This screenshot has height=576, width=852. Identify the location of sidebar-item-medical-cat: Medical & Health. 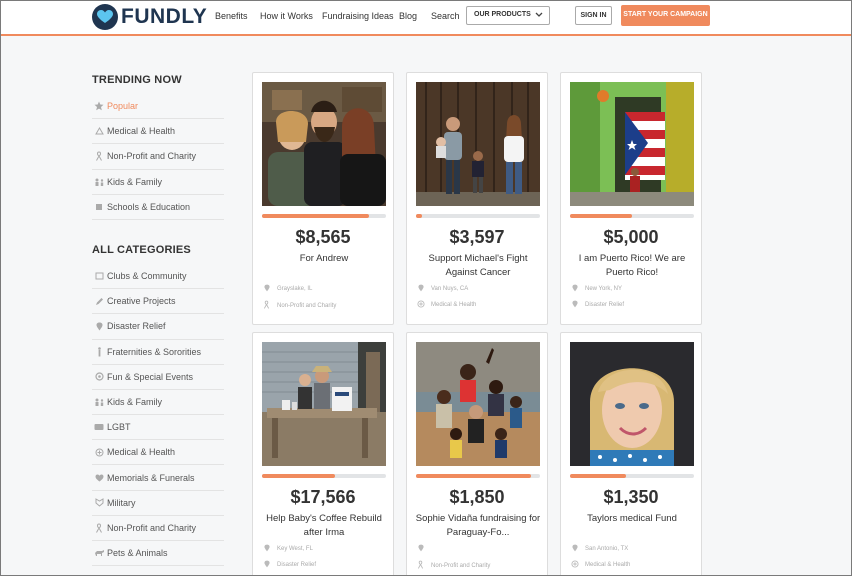
(158, 453).